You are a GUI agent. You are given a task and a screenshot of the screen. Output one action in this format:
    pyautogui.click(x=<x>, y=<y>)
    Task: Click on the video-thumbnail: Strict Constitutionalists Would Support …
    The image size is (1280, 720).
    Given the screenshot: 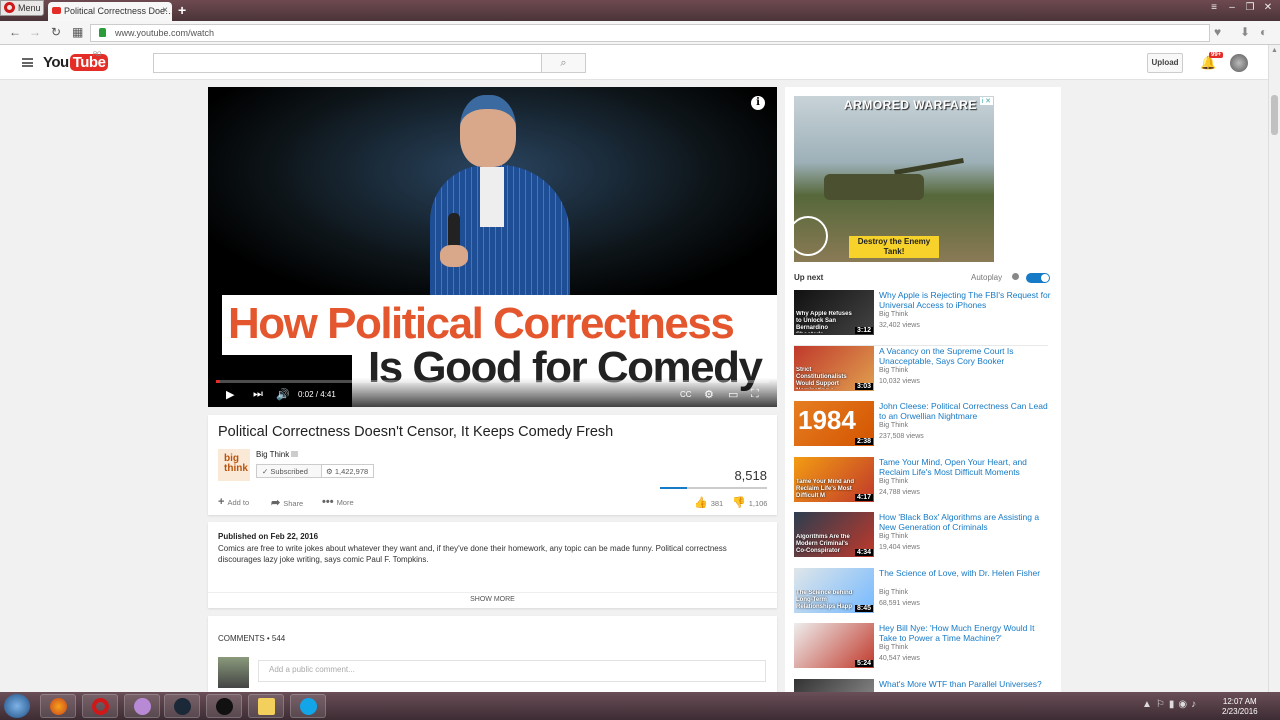 What is the action you would take?
    pyautogui.click(x=834, y=368)
    